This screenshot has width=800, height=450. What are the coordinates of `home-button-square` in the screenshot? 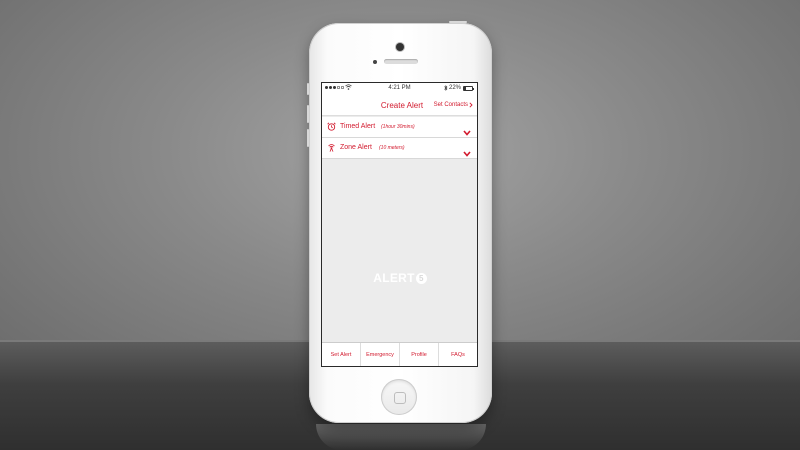 It's located at (400, 398).